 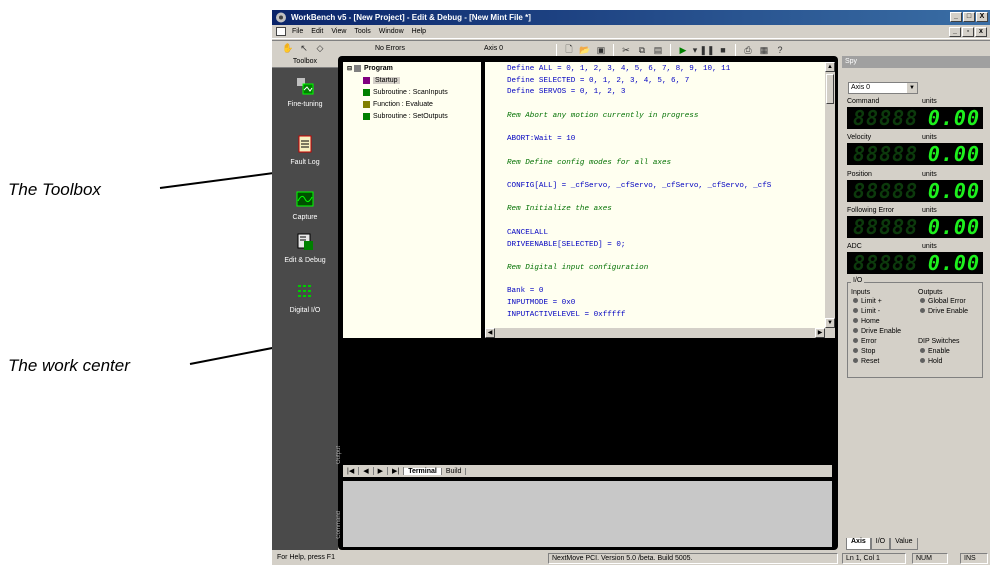 I want to click on menu-edit: Edit, so click(x=317, y=31).